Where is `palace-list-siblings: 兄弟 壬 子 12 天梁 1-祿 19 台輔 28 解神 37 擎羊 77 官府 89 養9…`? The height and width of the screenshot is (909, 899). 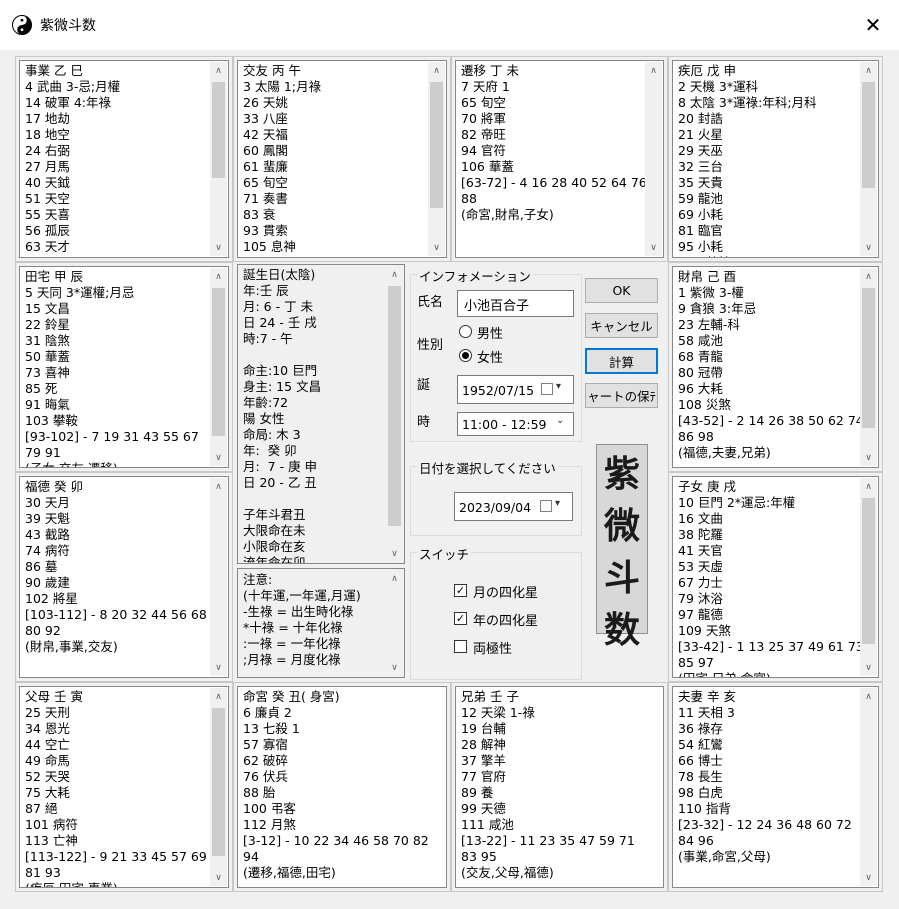
palace-list-siblings: 兄弟 壬 子 12 天梁 1-祿 19 台輔 28 解神 37 擎羊 77 官府 89 養9… is located at coordinates (559, 787).